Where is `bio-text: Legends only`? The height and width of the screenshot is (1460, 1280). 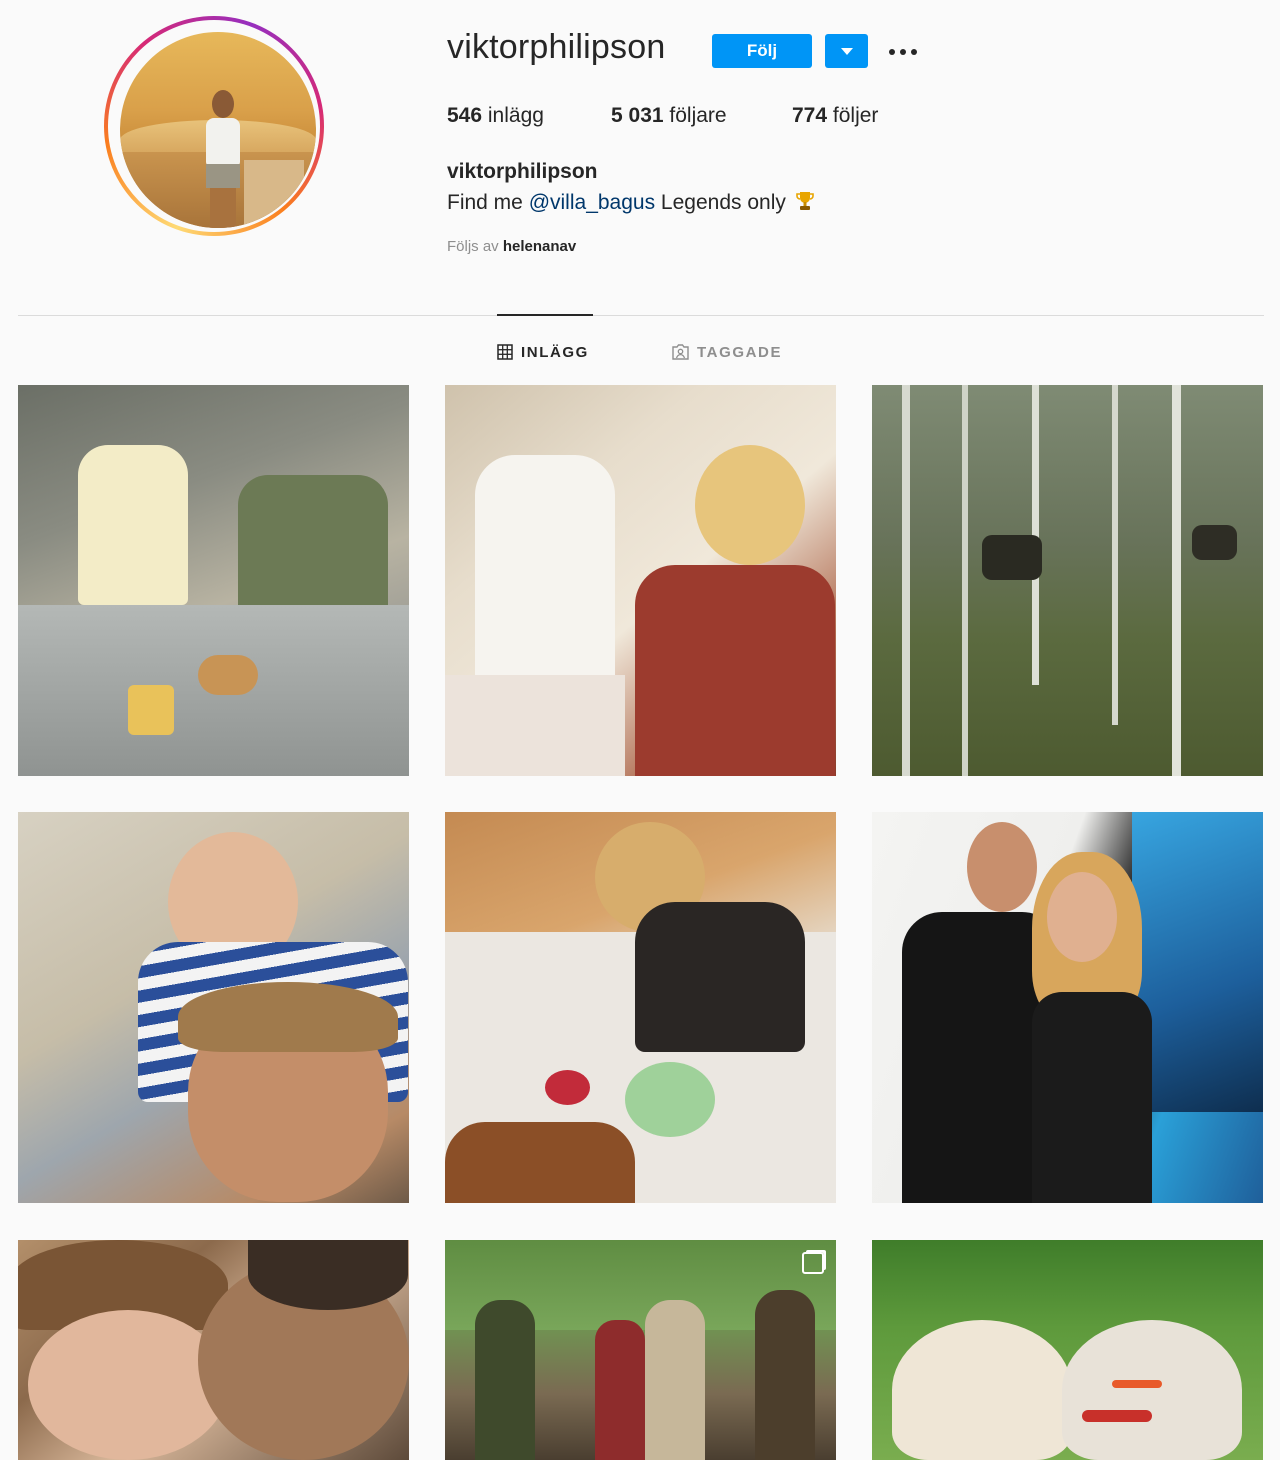
bio-text: Legends only is located at coordinates (720, 202).